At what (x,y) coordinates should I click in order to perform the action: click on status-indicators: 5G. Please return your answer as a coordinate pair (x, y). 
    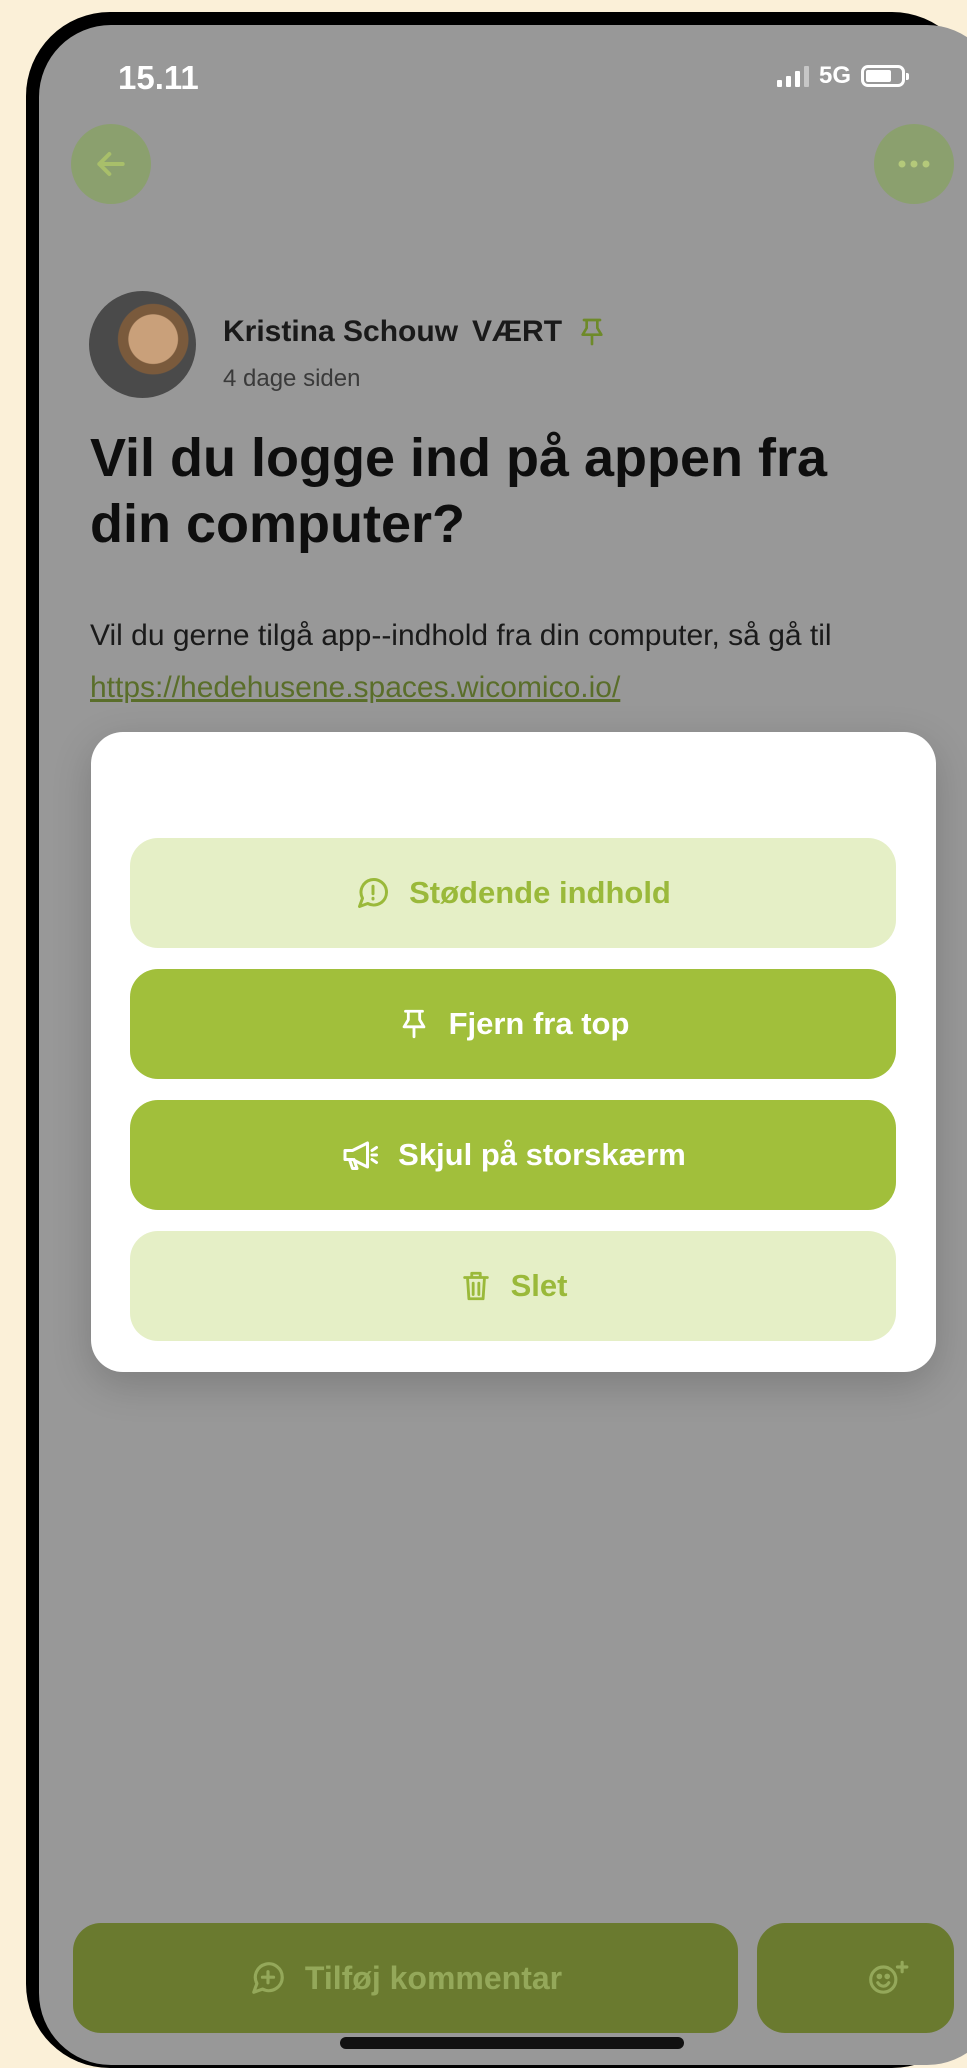
    Looking at the image, I should click on (843, 76).